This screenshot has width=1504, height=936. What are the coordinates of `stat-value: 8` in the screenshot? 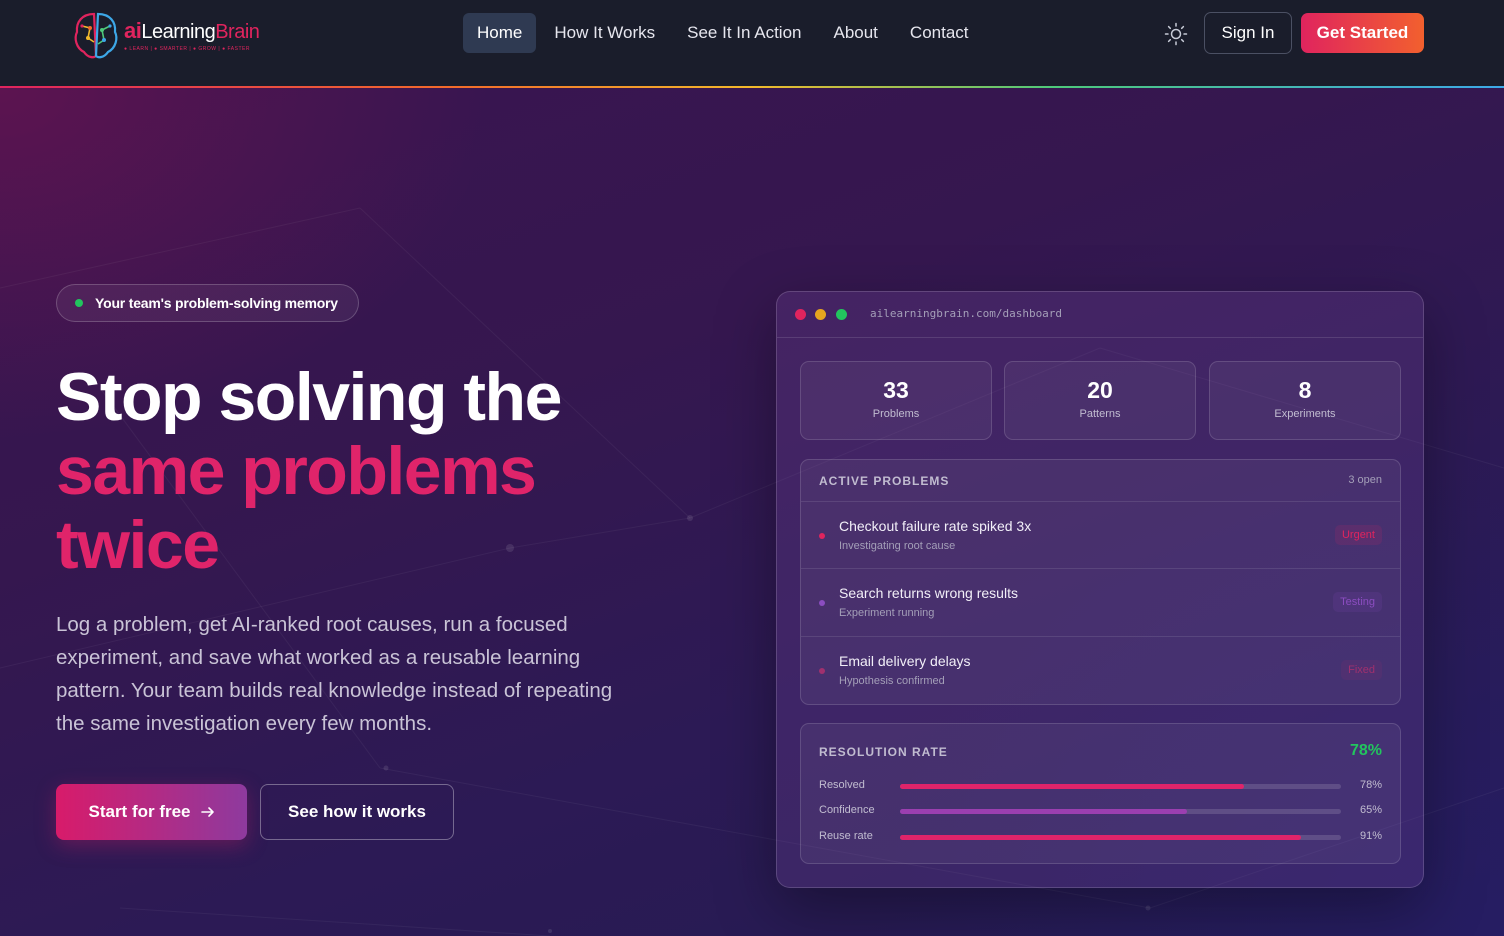 It's located at (1305, 390).